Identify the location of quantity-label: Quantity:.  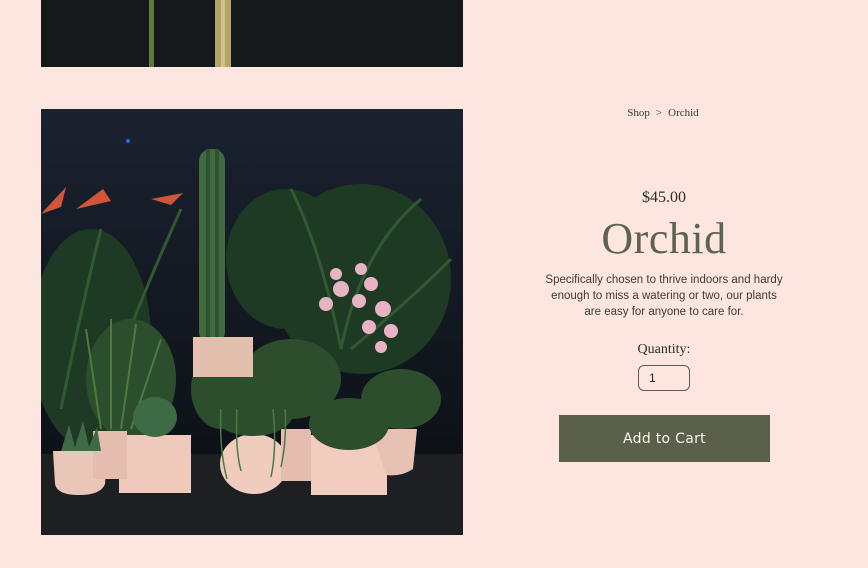
(664, 349).